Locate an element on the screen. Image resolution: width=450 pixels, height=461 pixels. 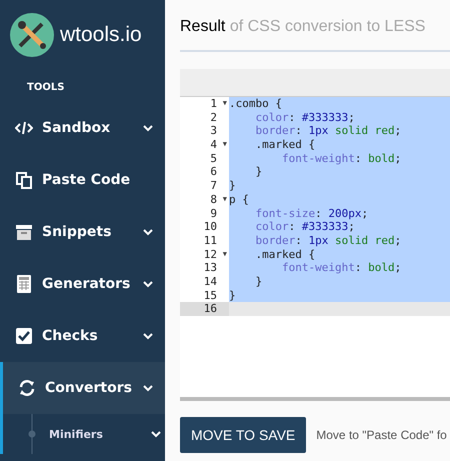
sidebar-item: Checks is located at coordinates (82, 336).